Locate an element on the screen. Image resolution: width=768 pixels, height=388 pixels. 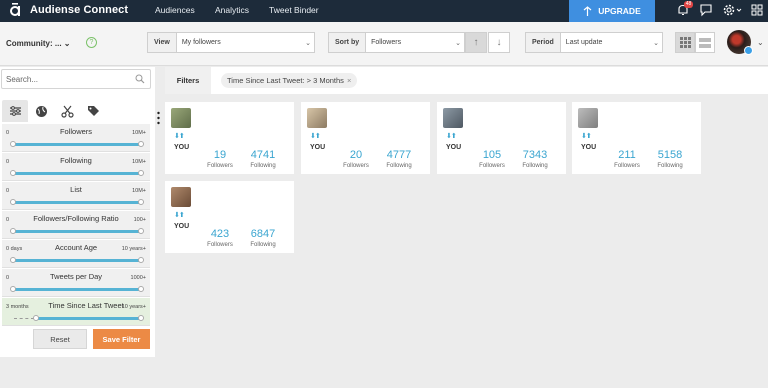
sortby-select: Sort by Followers ⌄ is located at coordinates (396, 42).